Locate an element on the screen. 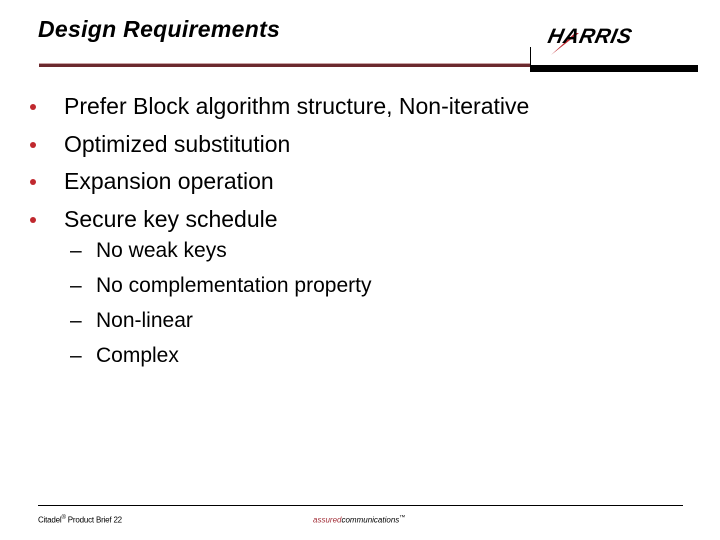  logo-text: HARRIS is located at coordinates (590, 36).